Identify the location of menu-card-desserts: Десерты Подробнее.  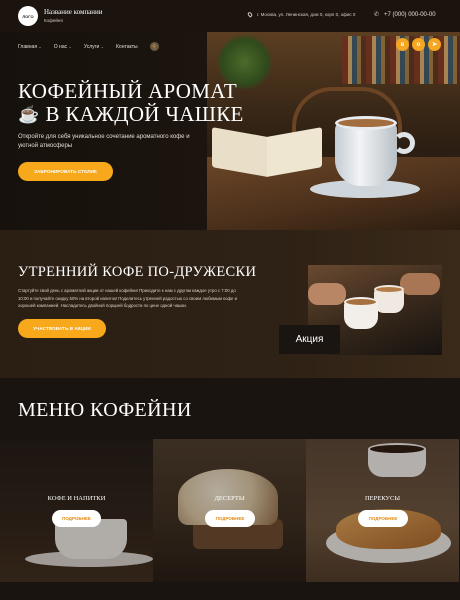
(229, 510).